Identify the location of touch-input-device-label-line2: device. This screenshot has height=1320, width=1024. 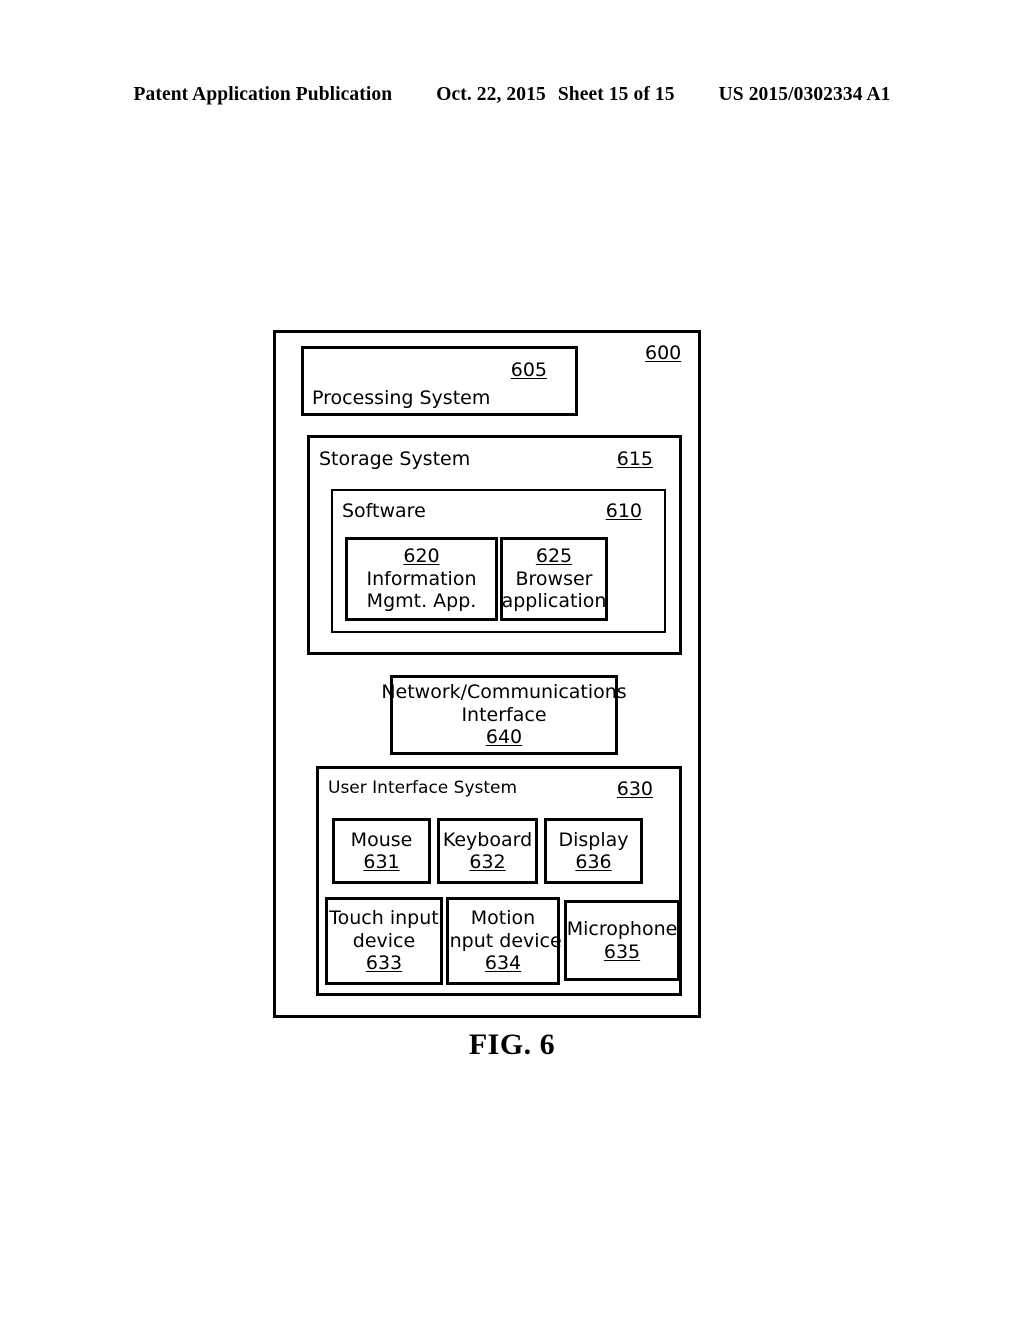
(384, 940).